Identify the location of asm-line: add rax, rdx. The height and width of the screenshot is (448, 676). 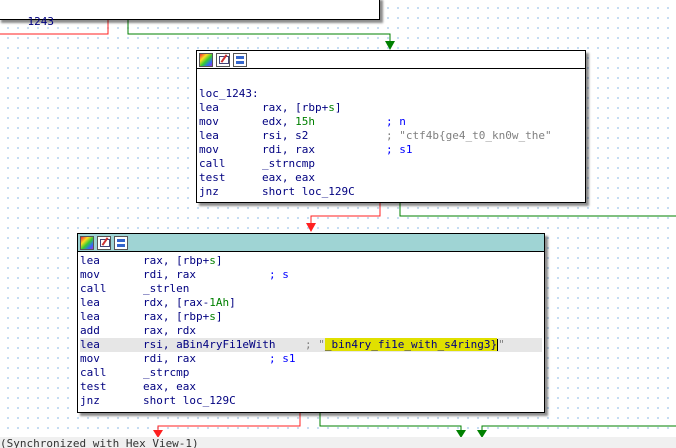
(311, 331).